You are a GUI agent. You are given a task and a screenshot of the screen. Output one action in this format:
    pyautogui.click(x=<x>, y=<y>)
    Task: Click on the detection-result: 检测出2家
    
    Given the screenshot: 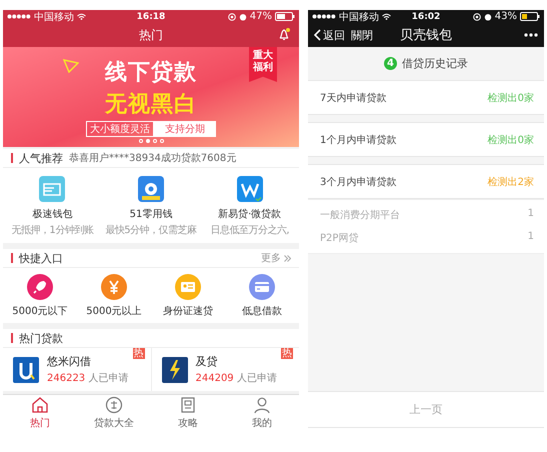 What is the action you would take?
    pyautogui.click(x=511, y=182)
    